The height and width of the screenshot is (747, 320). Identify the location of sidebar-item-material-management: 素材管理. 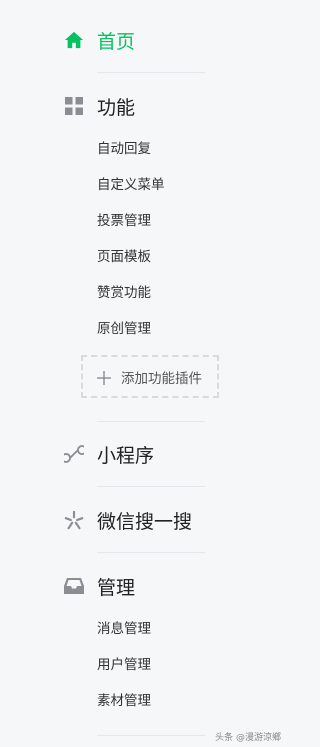
(124, 701).